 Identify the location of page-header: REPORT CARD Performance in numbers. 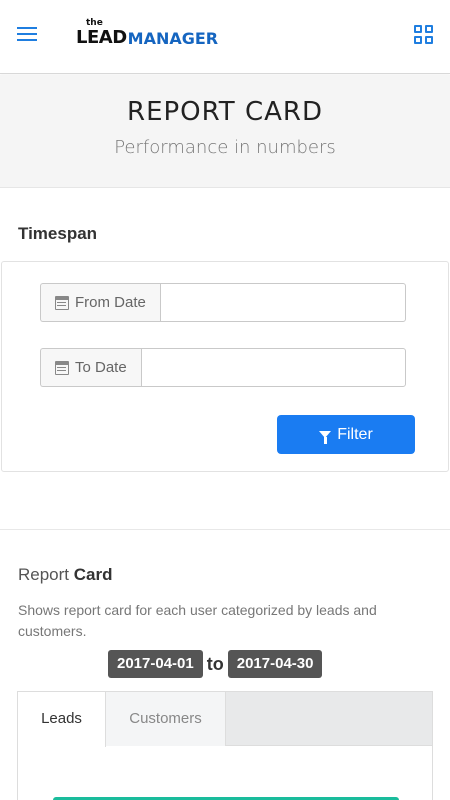
(225, 131).